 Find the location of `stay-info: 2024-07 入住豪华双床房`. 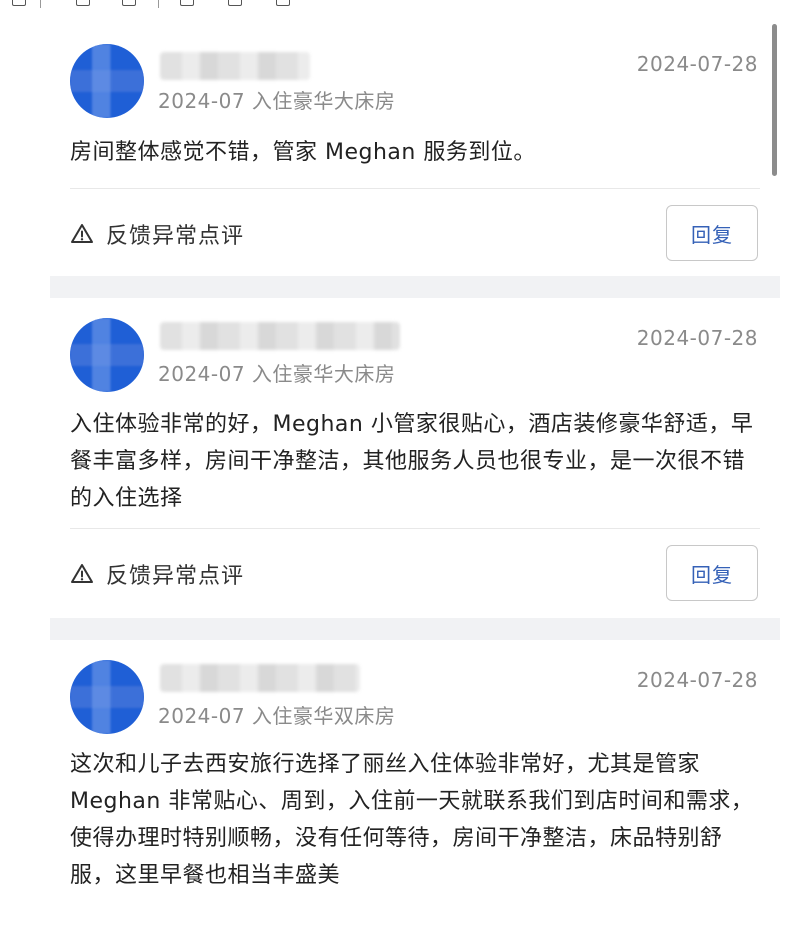

stay-info: 2024-07 入住豪华双床房 is located at coordinates (277, 716).